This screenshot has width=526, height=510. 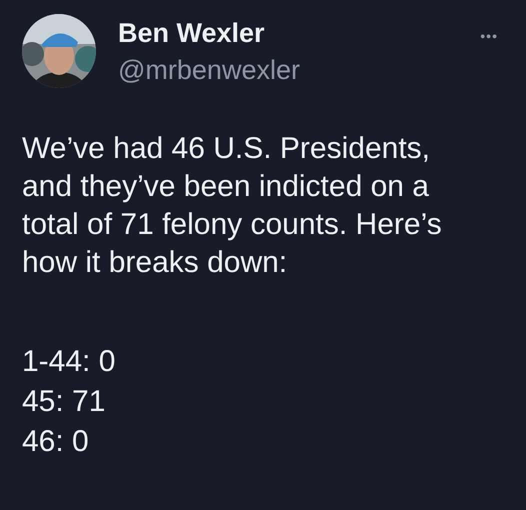 I want to click on author-handle: @mrbenwexler, so click(x=209, y=70).